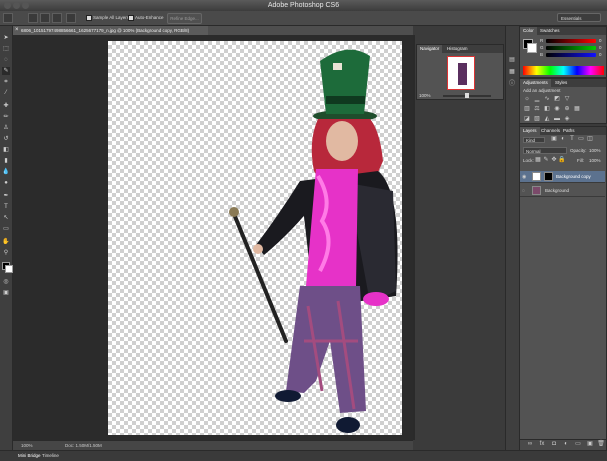 This screenshot has height=461, width=607. Describe the element at coordinates (9, 269) in the screenshot. I see `background-color-swatch` at that location.